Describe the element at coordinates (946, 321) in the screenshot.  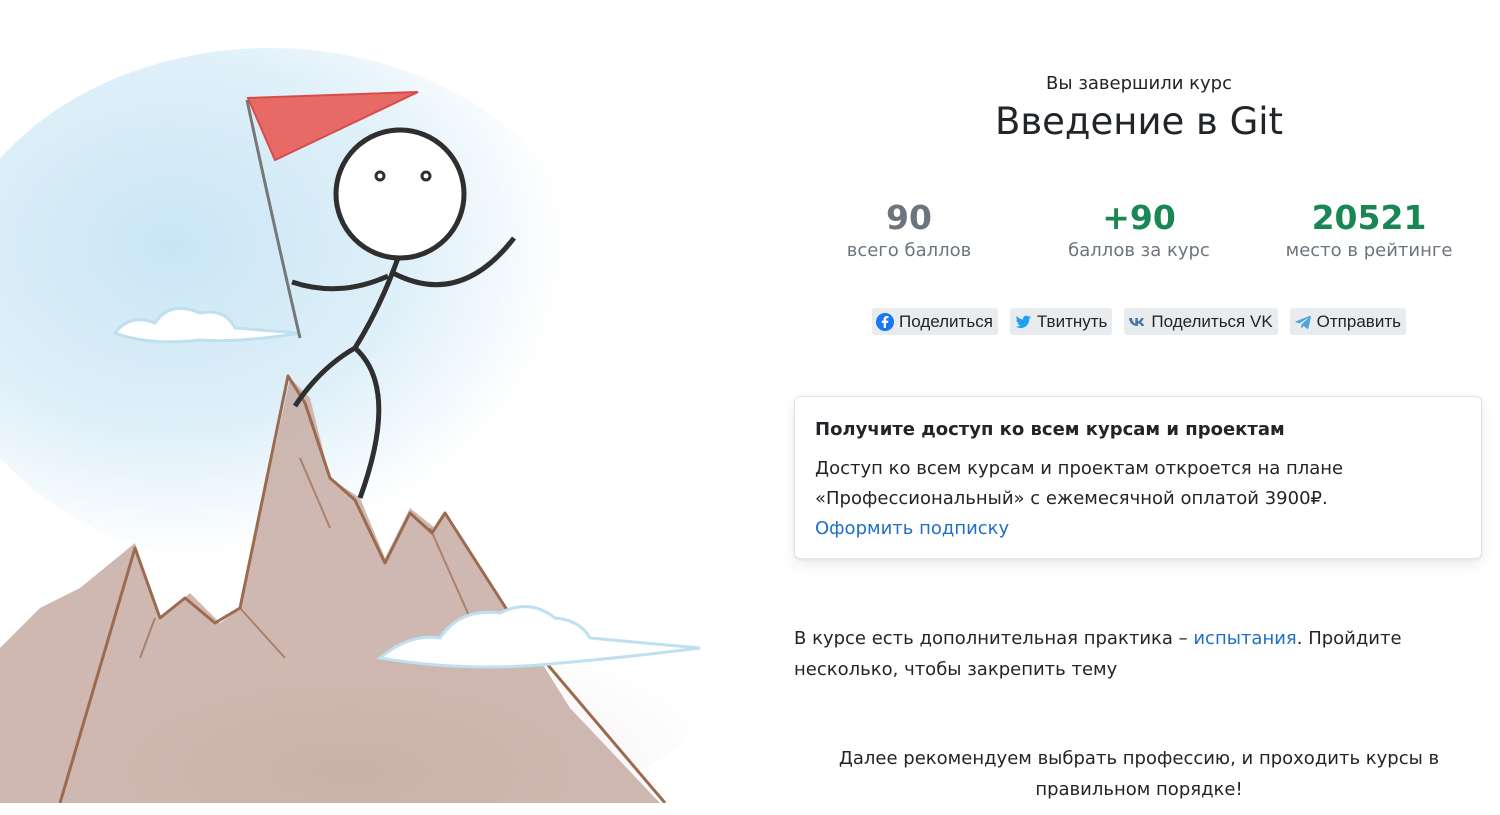
I see `share-facebook-label: Поделиться` at that location.